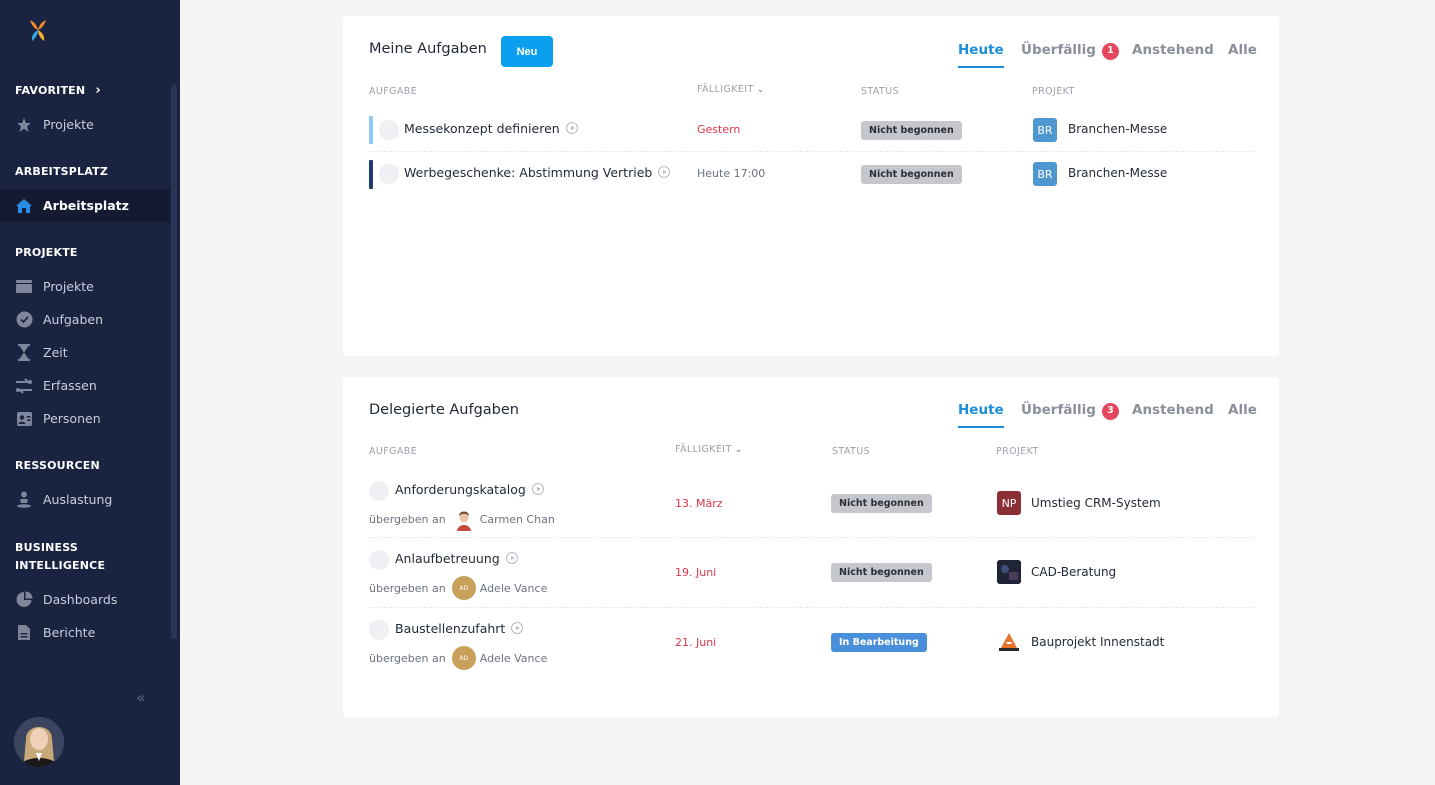  Describe the element at coordinates (1009, 572) in the screenshot. I see `project-image-icon` at that location.